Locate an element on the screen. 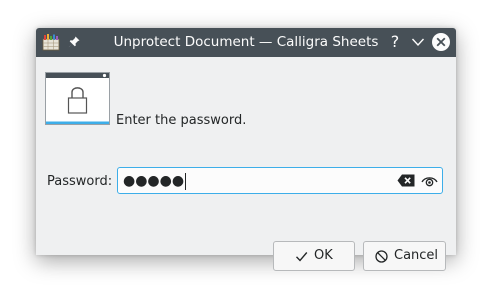 The height and width of the screenshot is (299, 492). password-prompt: Enter the password. is located at coordinates (181, 120).